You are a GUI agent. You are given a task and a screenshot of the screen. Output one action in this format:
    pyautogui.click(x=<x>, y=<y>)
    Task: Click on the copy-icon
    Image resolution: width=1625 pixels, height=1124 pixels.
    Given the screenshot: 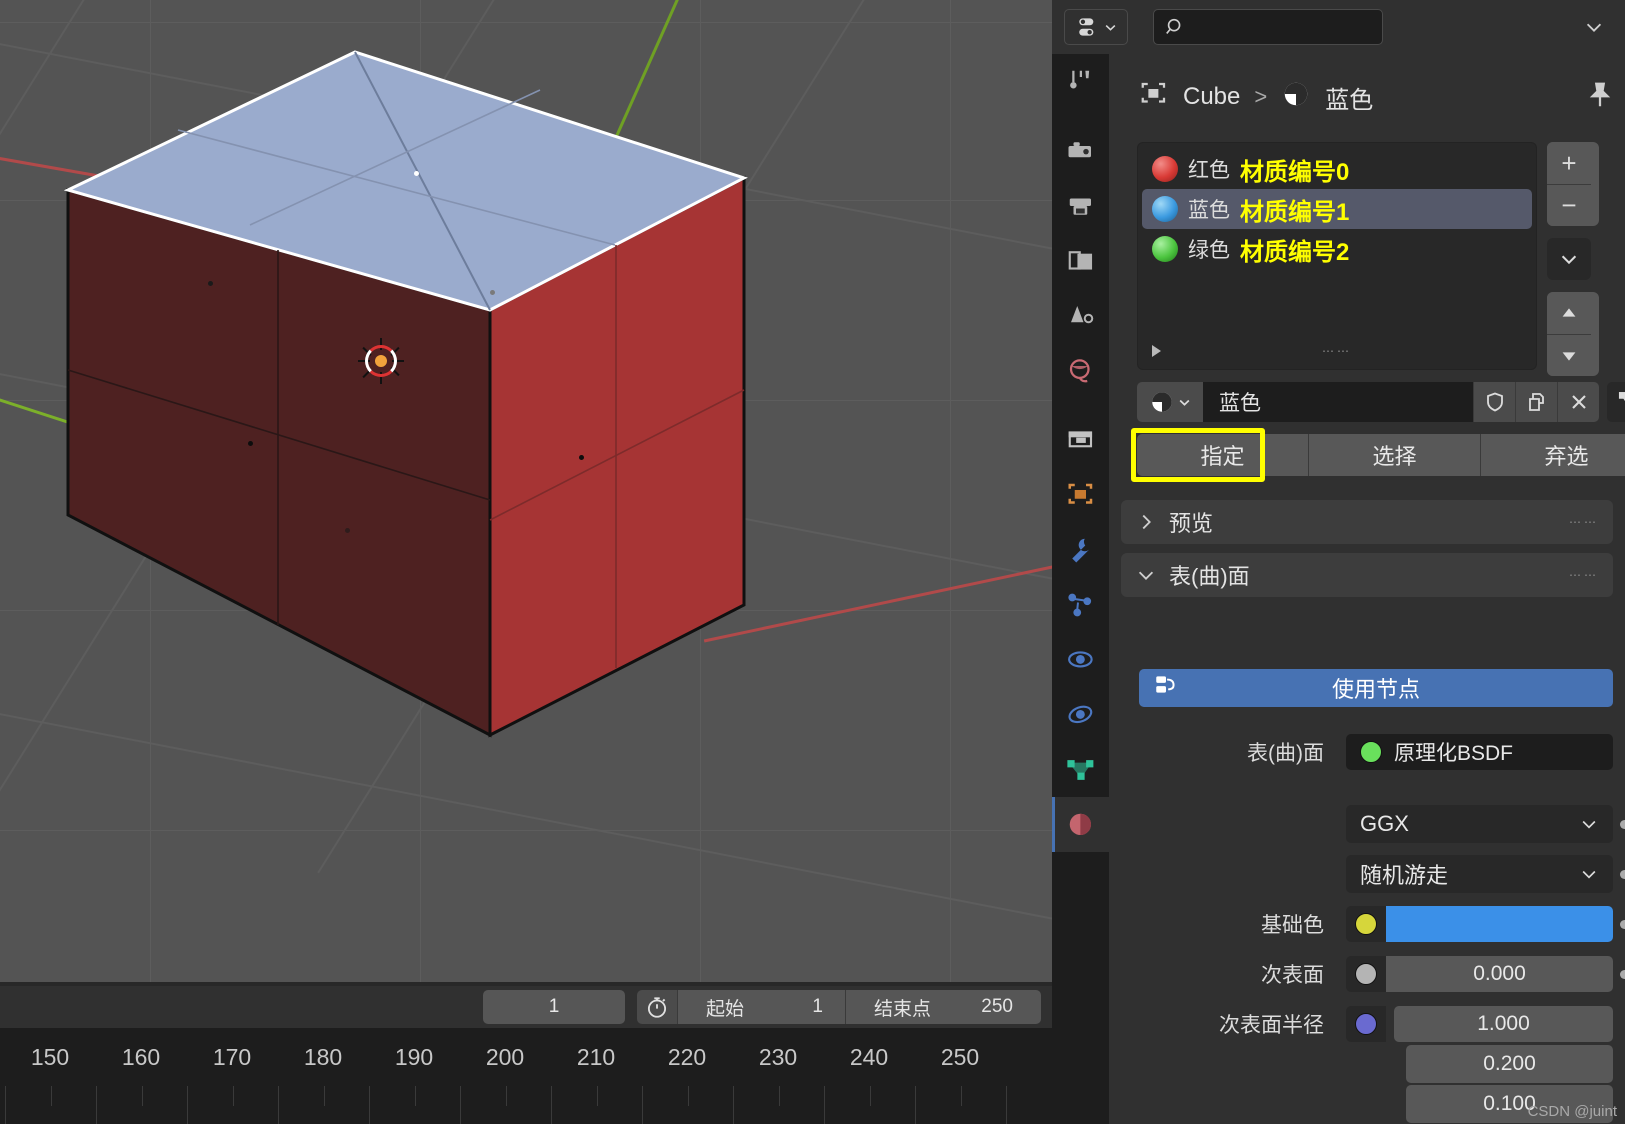 What is the action you would take?
    pyautogui.click(x=1536, y=402)
    